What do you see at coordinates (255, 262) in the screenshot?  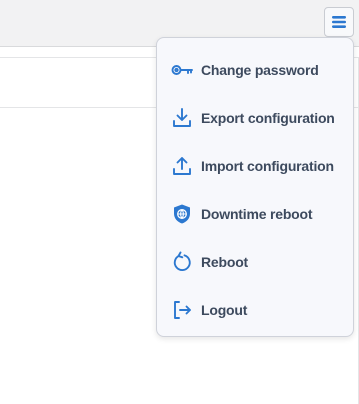 I see `menu-item-reboot: Reboot` at bounding box center [255, 262].